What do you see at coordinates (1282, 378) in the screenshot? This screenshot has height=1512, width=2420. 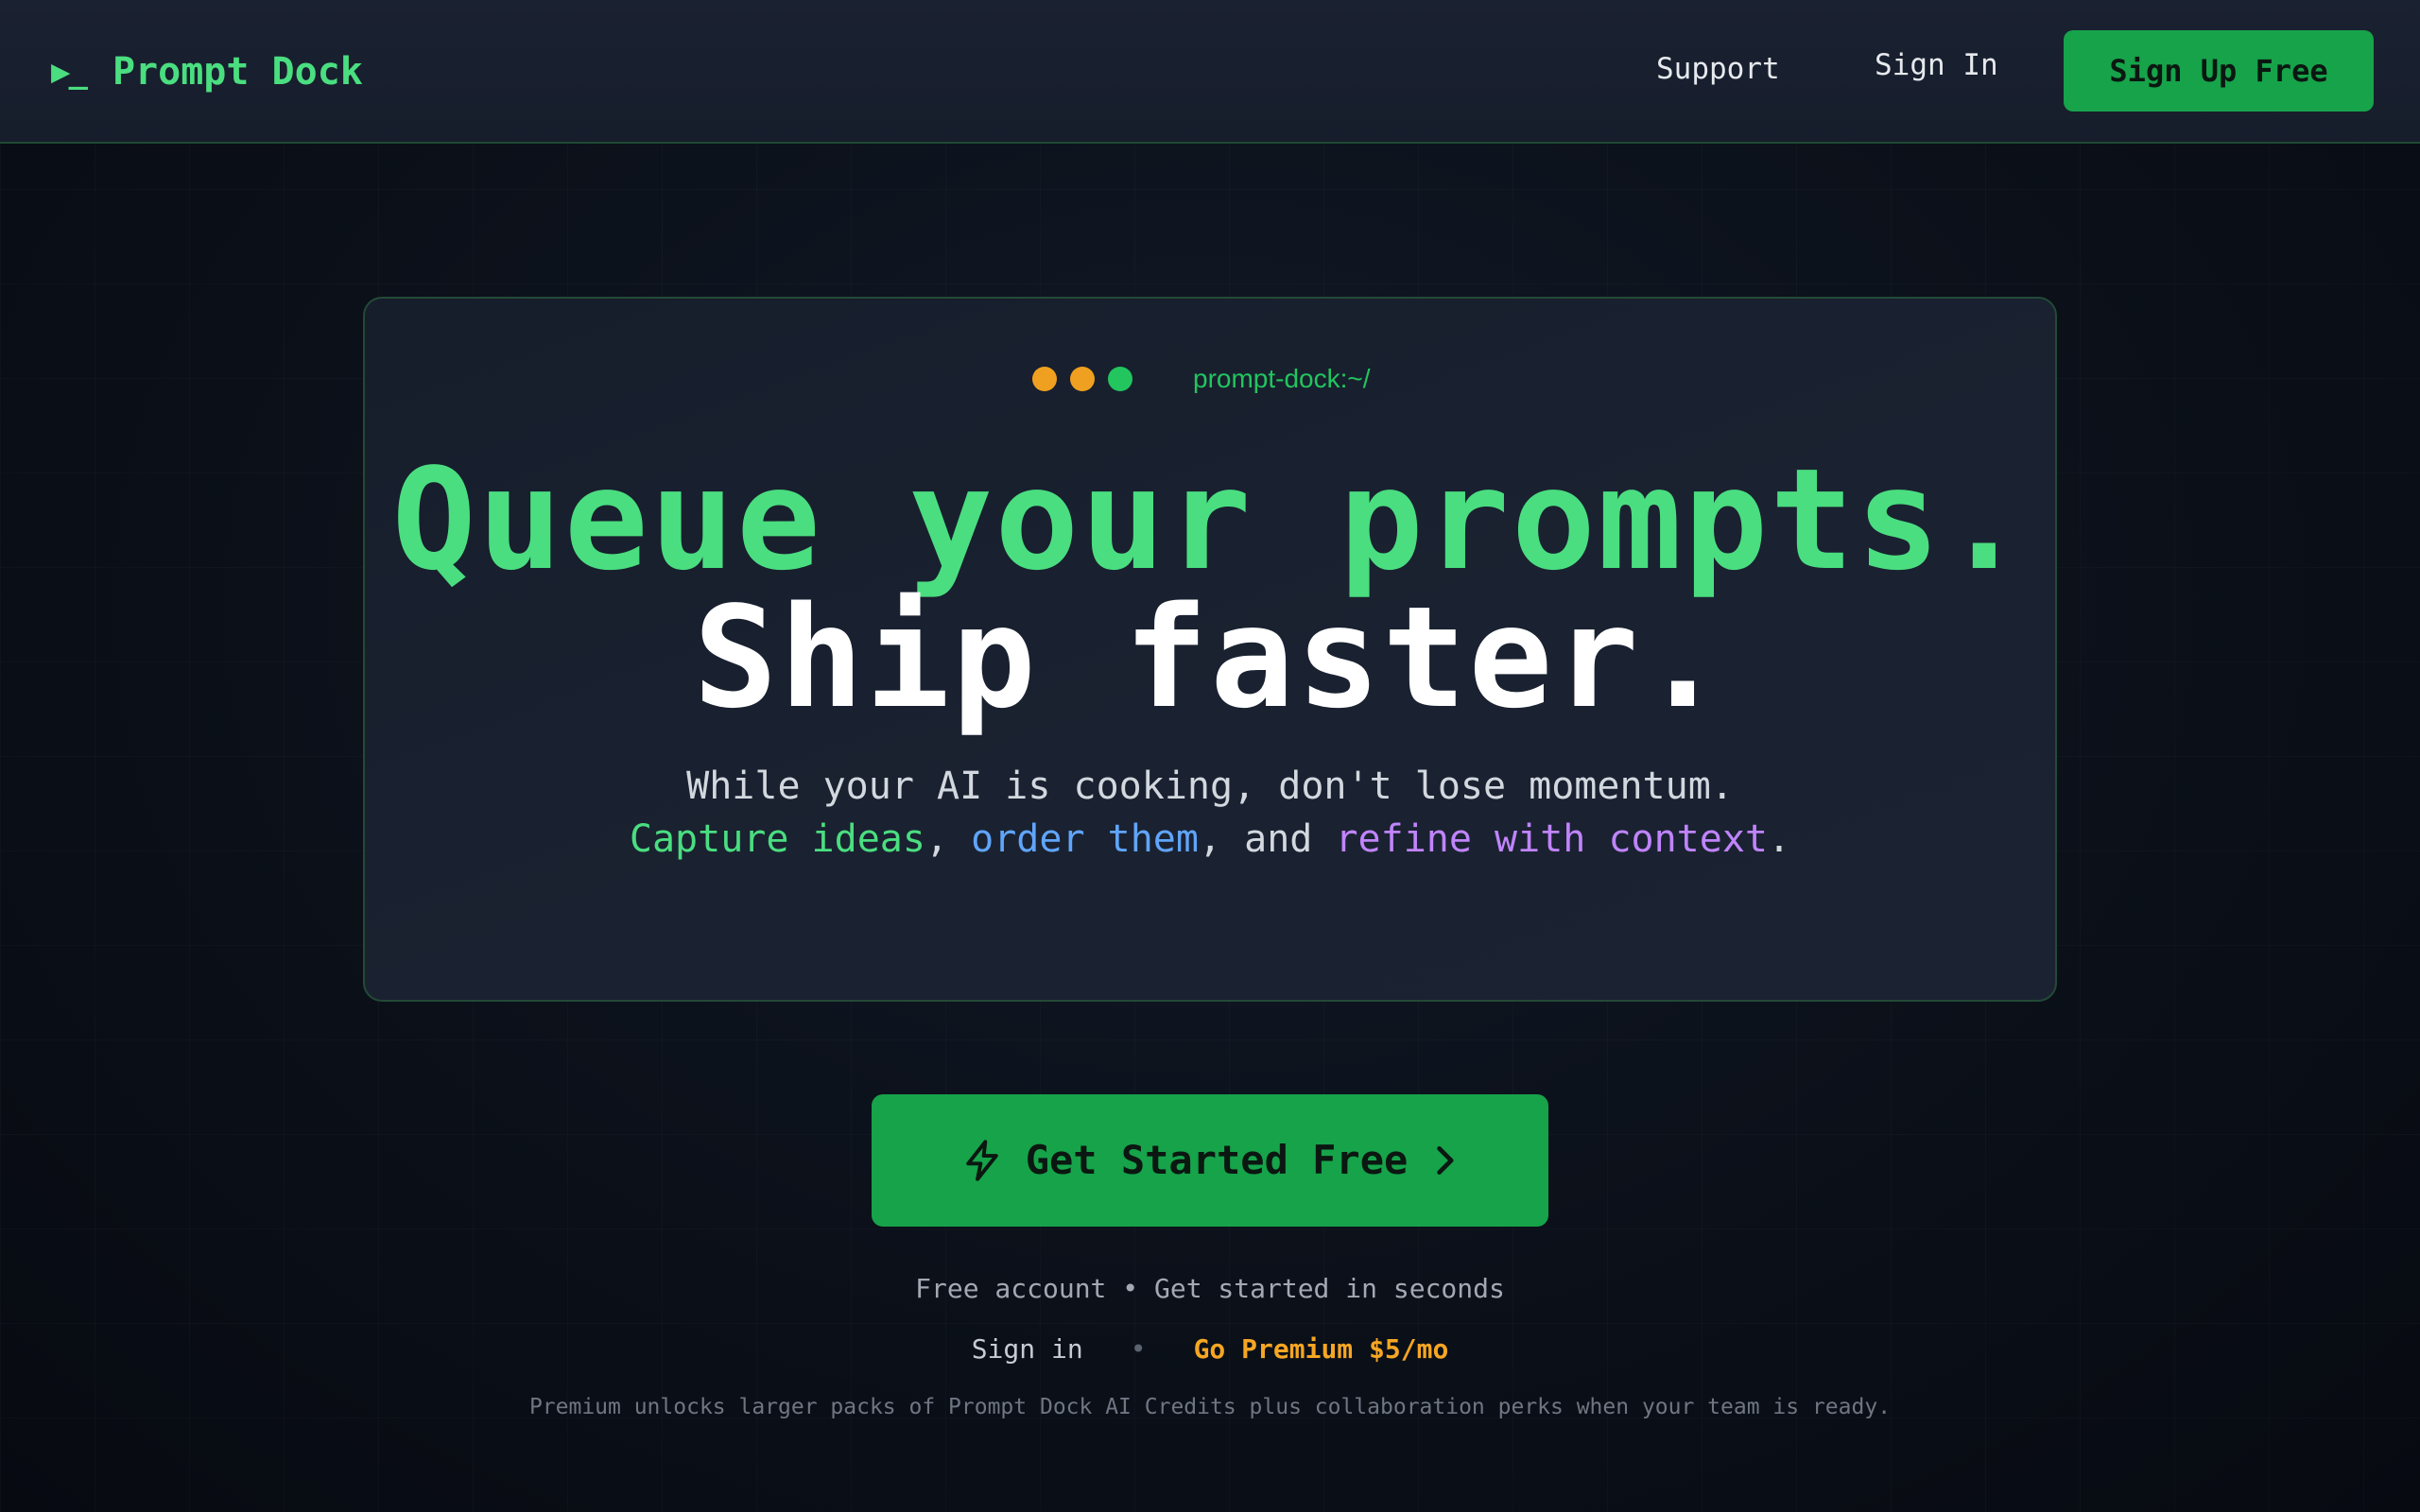 I see `window-path-label: prompt-dock:~/` at bounding box center [1282, 378].